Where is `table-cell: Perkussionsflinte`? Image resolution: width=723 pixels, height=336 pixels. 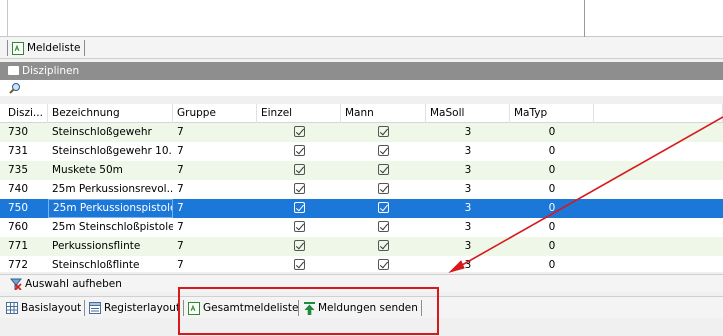 table-cell: Perkussionsflinte is located at coordinates (96, 246).